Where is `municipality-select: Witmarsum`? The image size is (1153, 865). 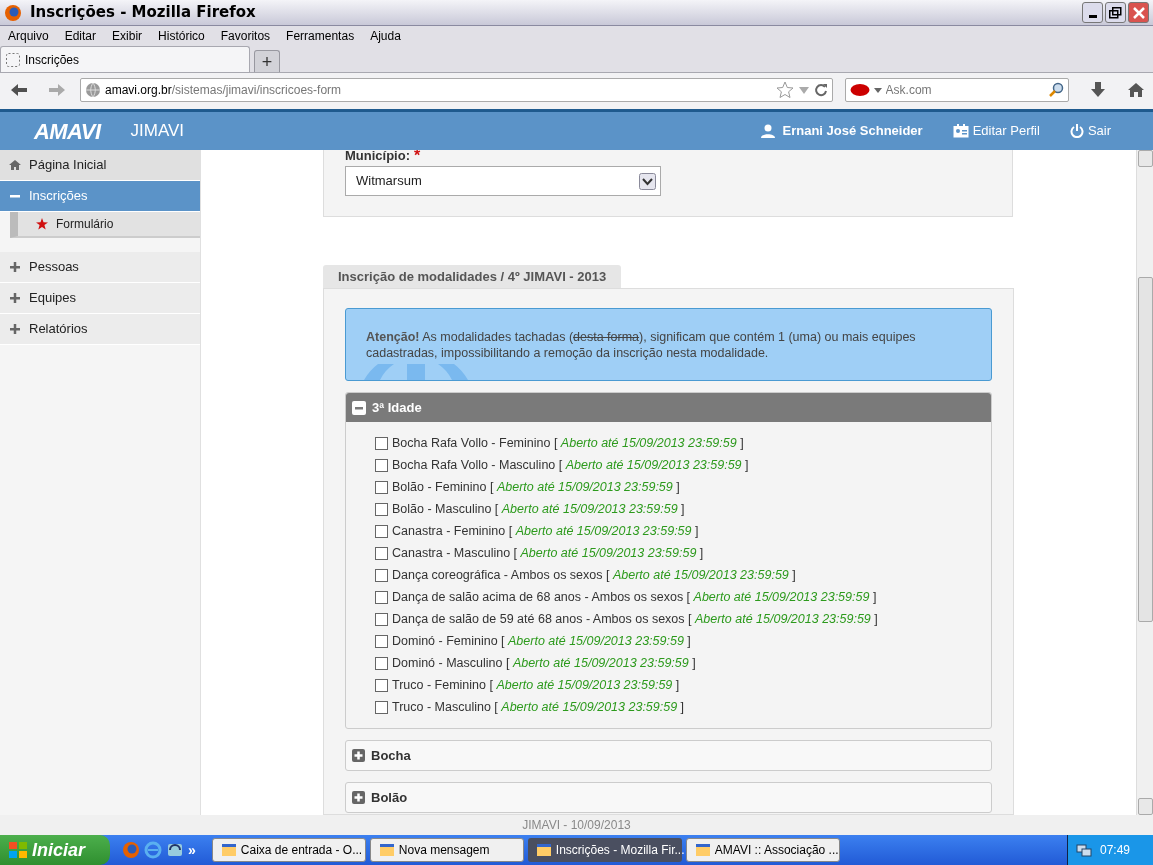
municipality-select: Witmarsum is located at coordinates (503, 181).